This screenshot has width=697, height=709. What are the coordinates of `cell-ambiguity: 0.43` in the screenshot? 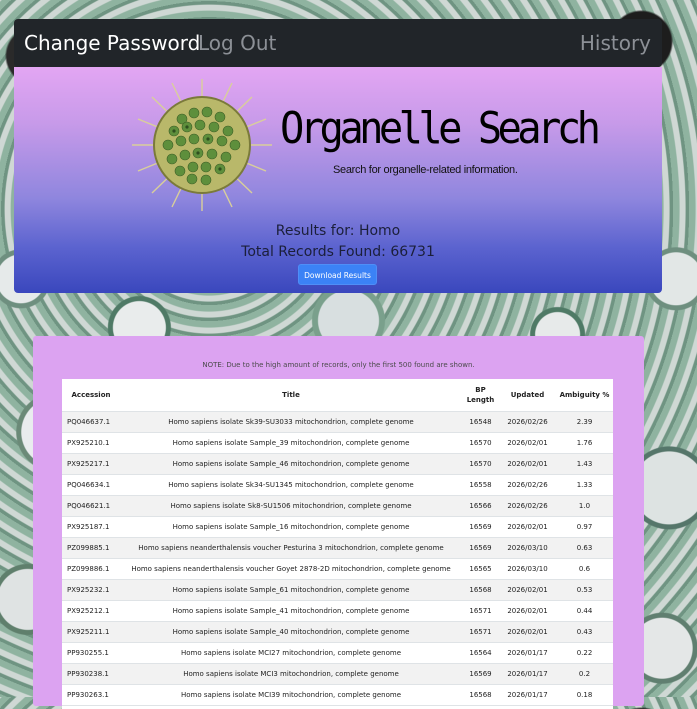 It's located at (584, 632).